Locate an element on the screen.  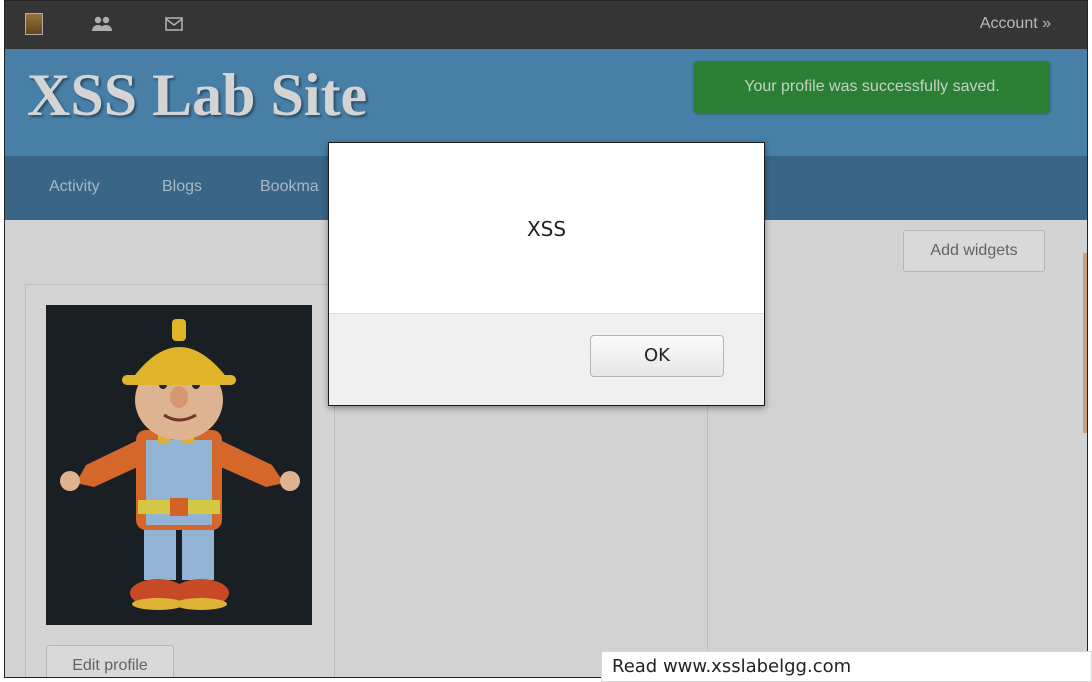
status-bar: Read www.xsslabelgg.com is located at coordinates (846, 666).